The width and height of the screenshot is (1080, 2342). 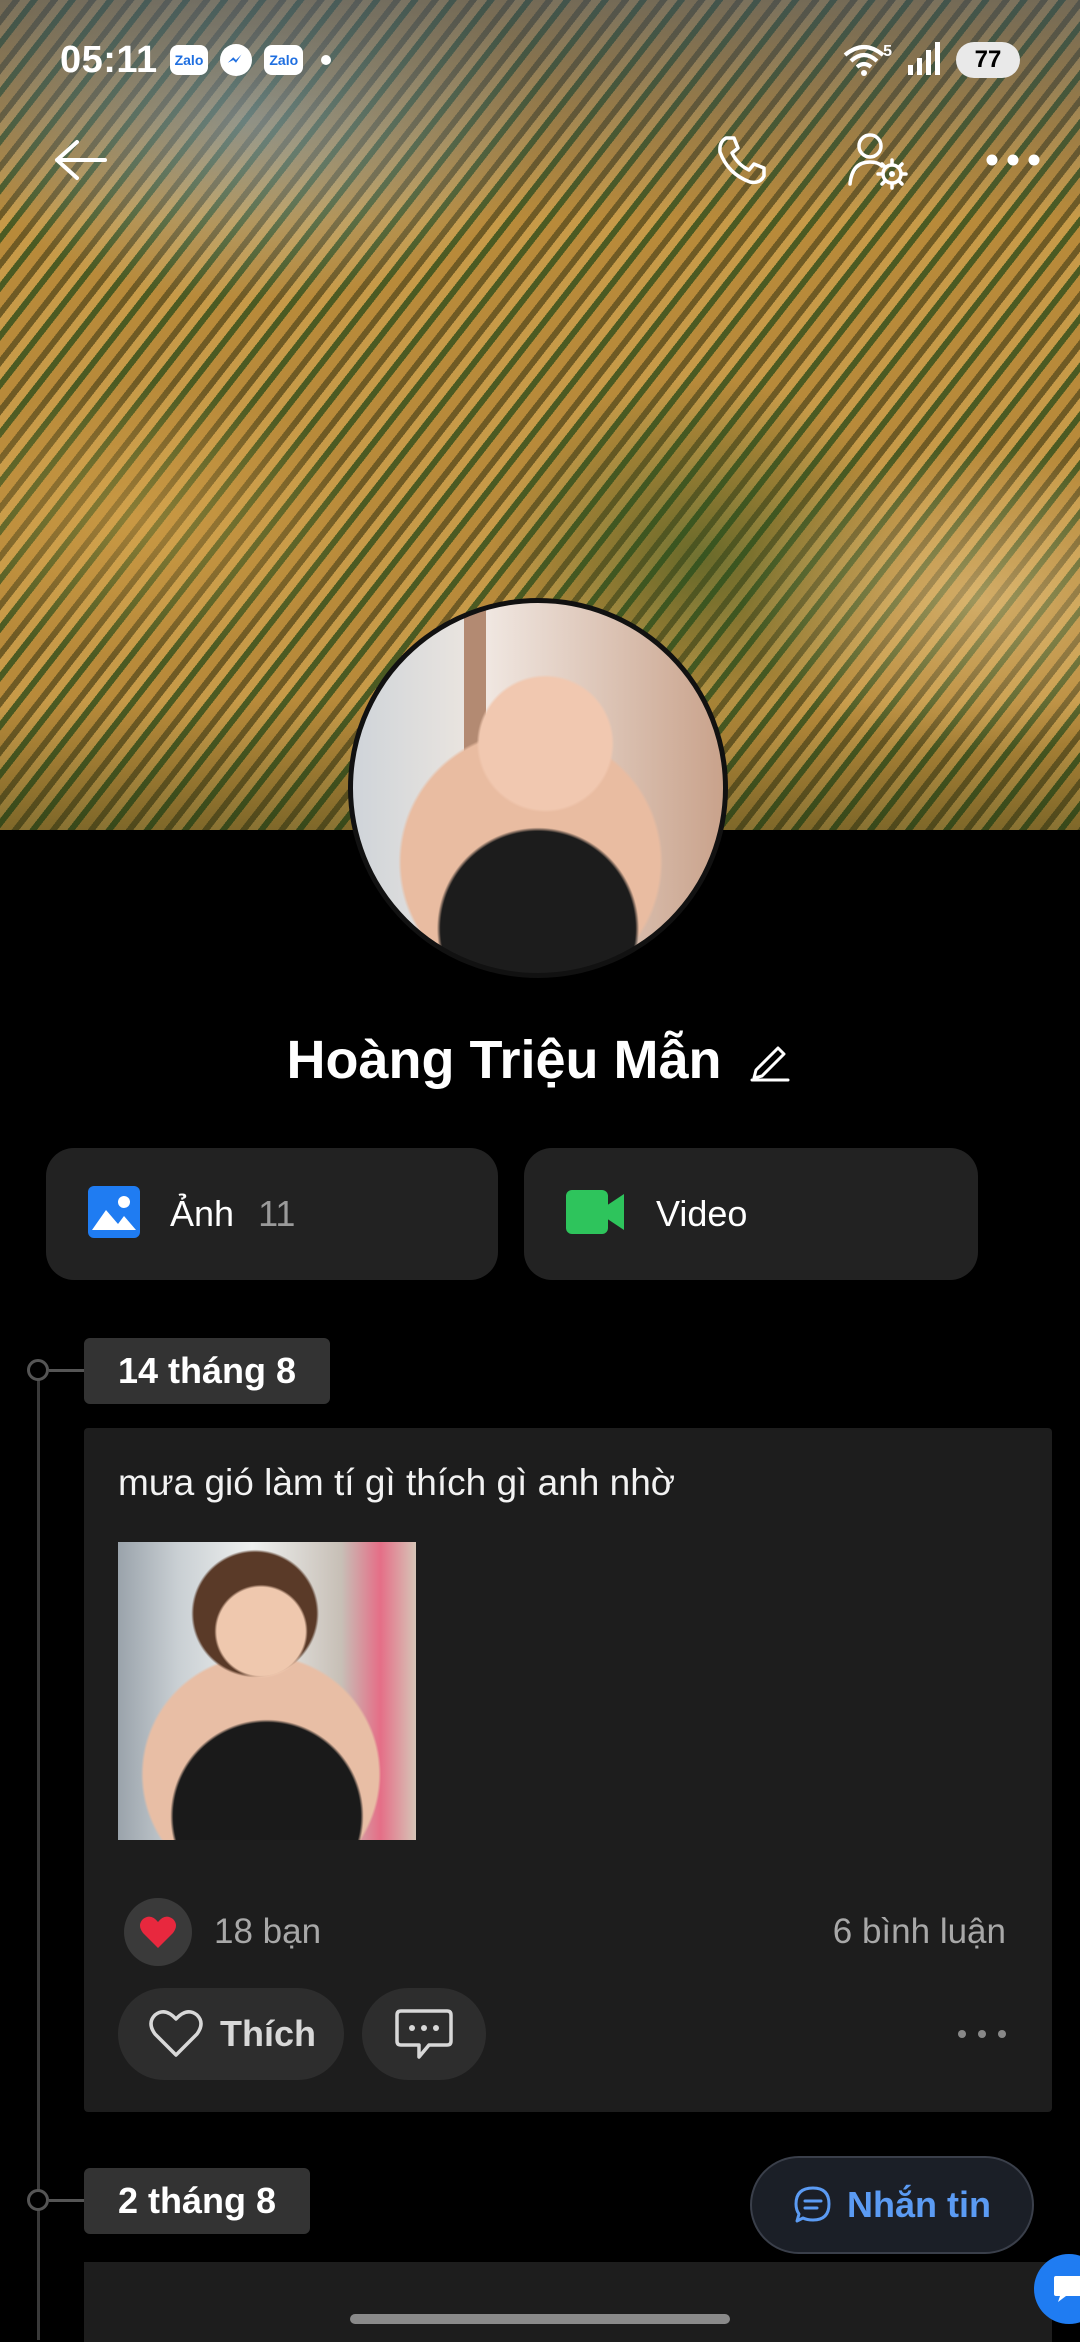 I want to click on post-text: mưa gió làm tí gì thích gì anh nhờ, so click(x=397, y=1482).